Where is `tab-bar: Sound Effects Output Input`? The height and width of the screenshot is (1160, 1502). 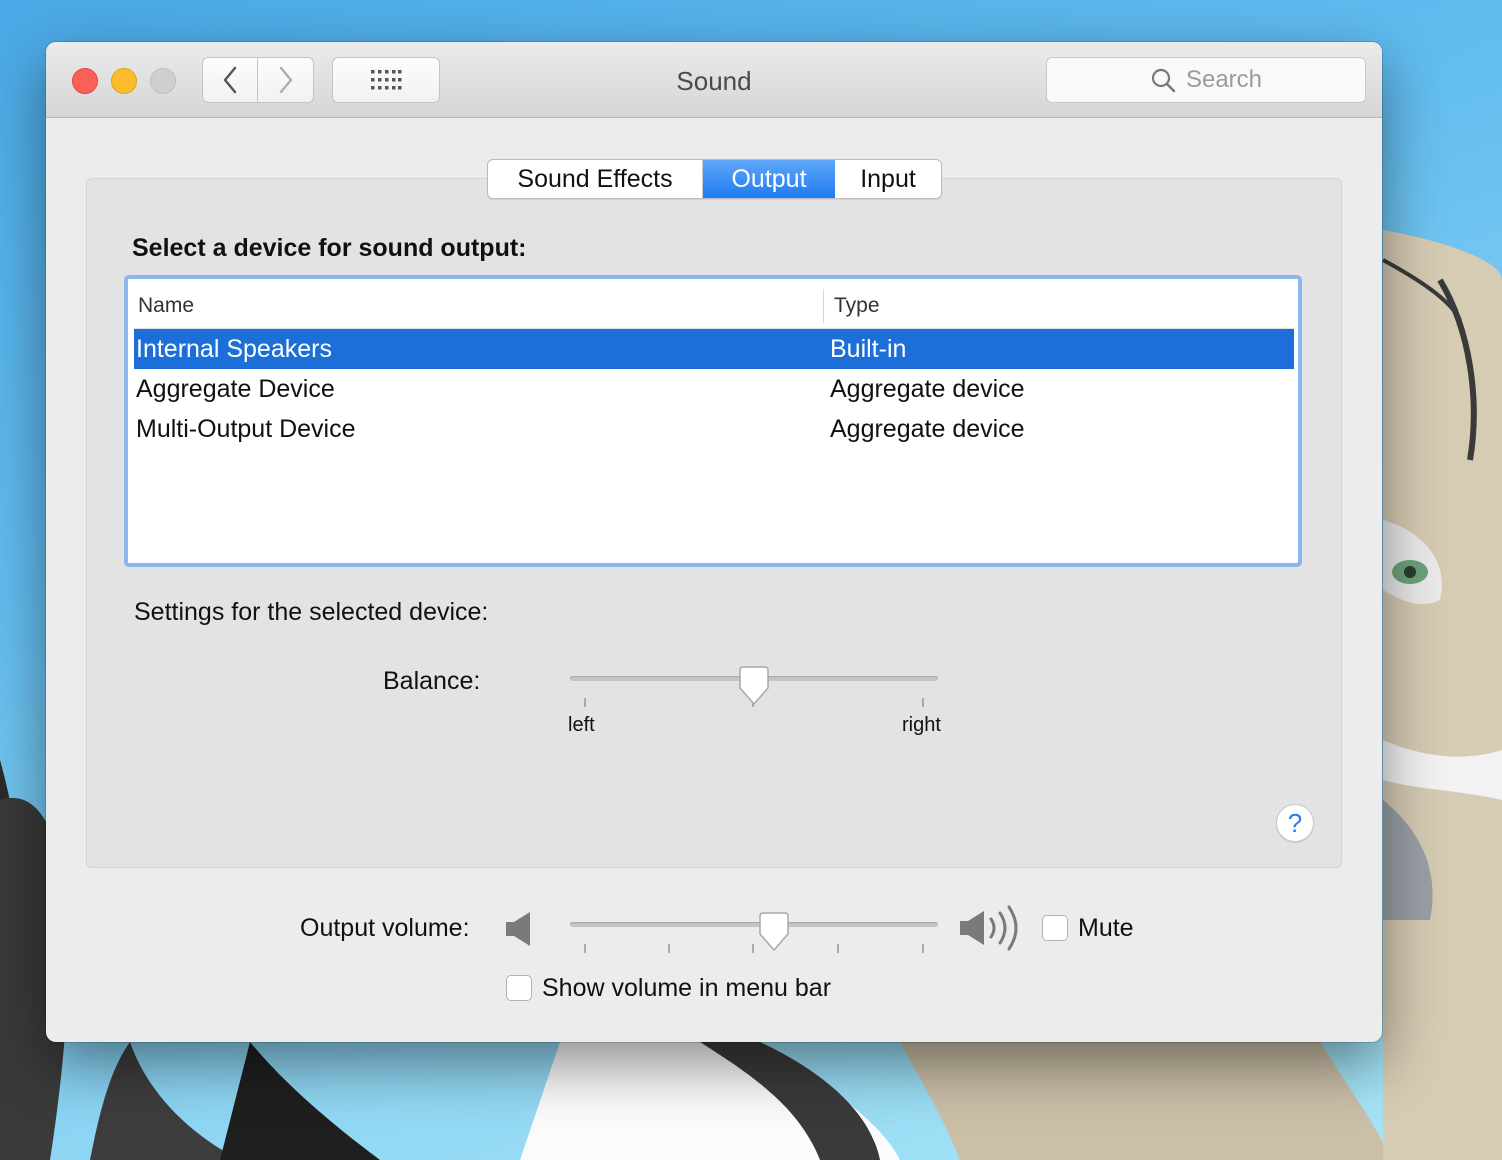 tab-bar: Sound Effects Output Input is located at coordinates (714, 179).